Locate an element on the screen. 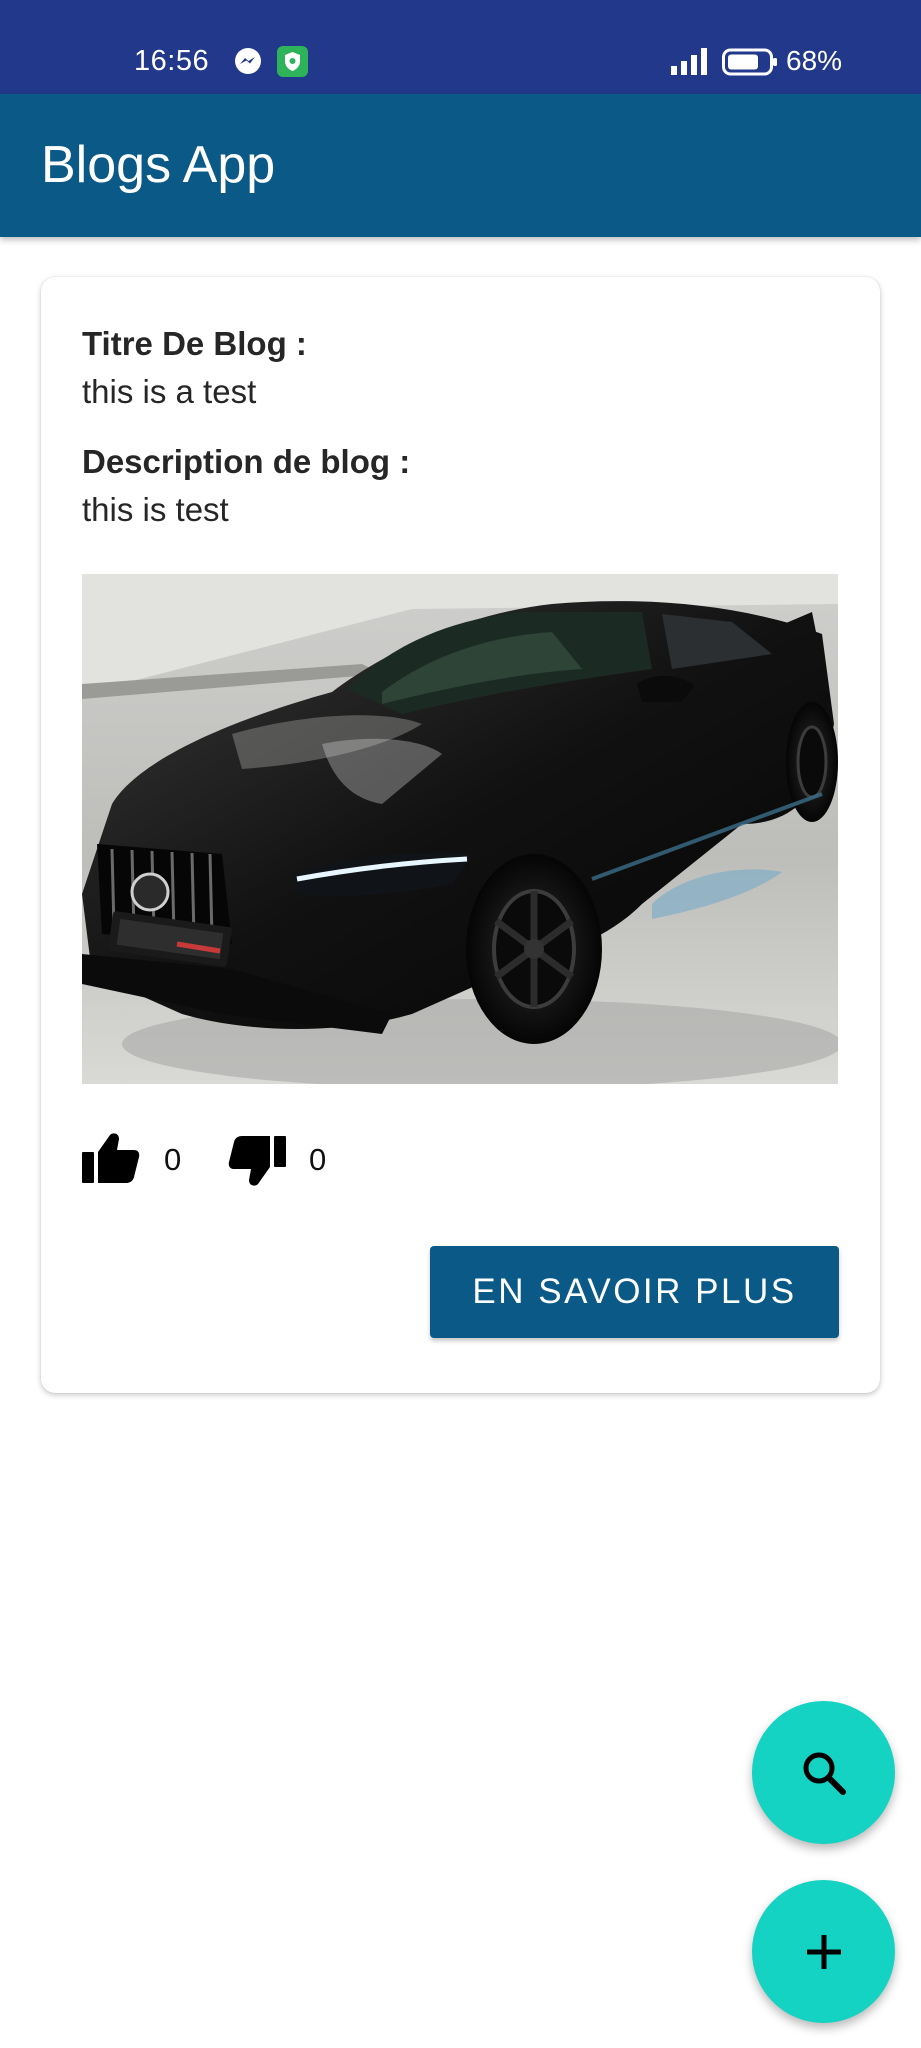 The width and height of the screenshot is (921, 2048). app-title: Blogs App is located at coordinates (158, 165).